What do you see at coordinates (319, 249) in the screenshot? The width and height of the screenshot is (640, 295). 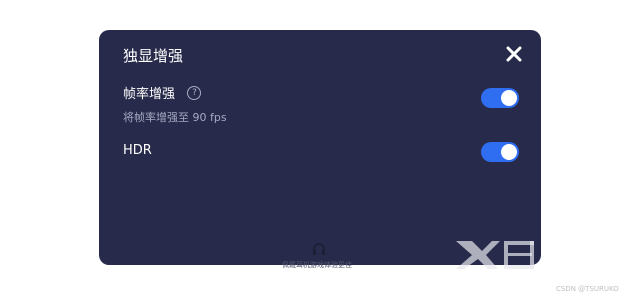 I see `headset-icon` at bounding box center [319, 249].